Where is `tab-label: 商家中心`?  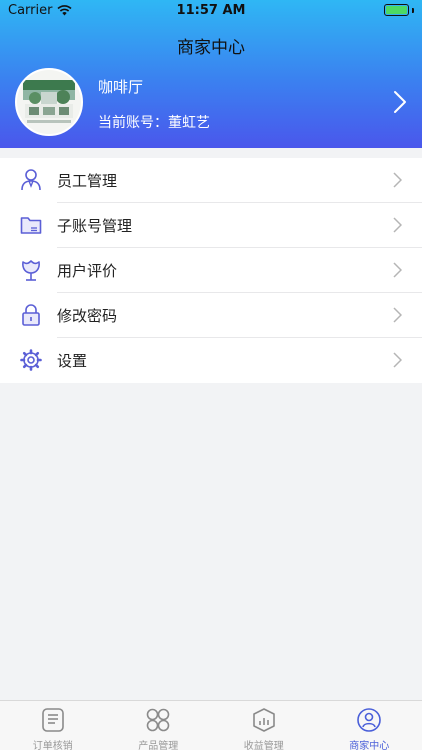 tab-label: 商家中心 is located at coordinates (369, 745).